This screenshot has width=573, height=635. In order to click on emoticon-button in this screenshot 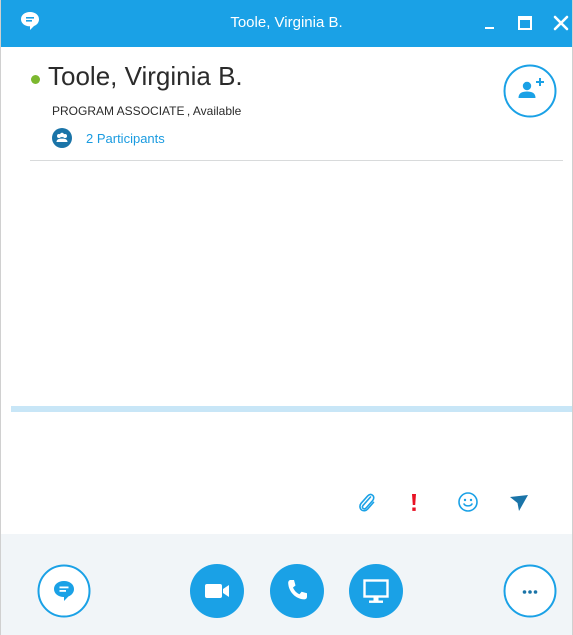, I will do `click(468, 502)`.